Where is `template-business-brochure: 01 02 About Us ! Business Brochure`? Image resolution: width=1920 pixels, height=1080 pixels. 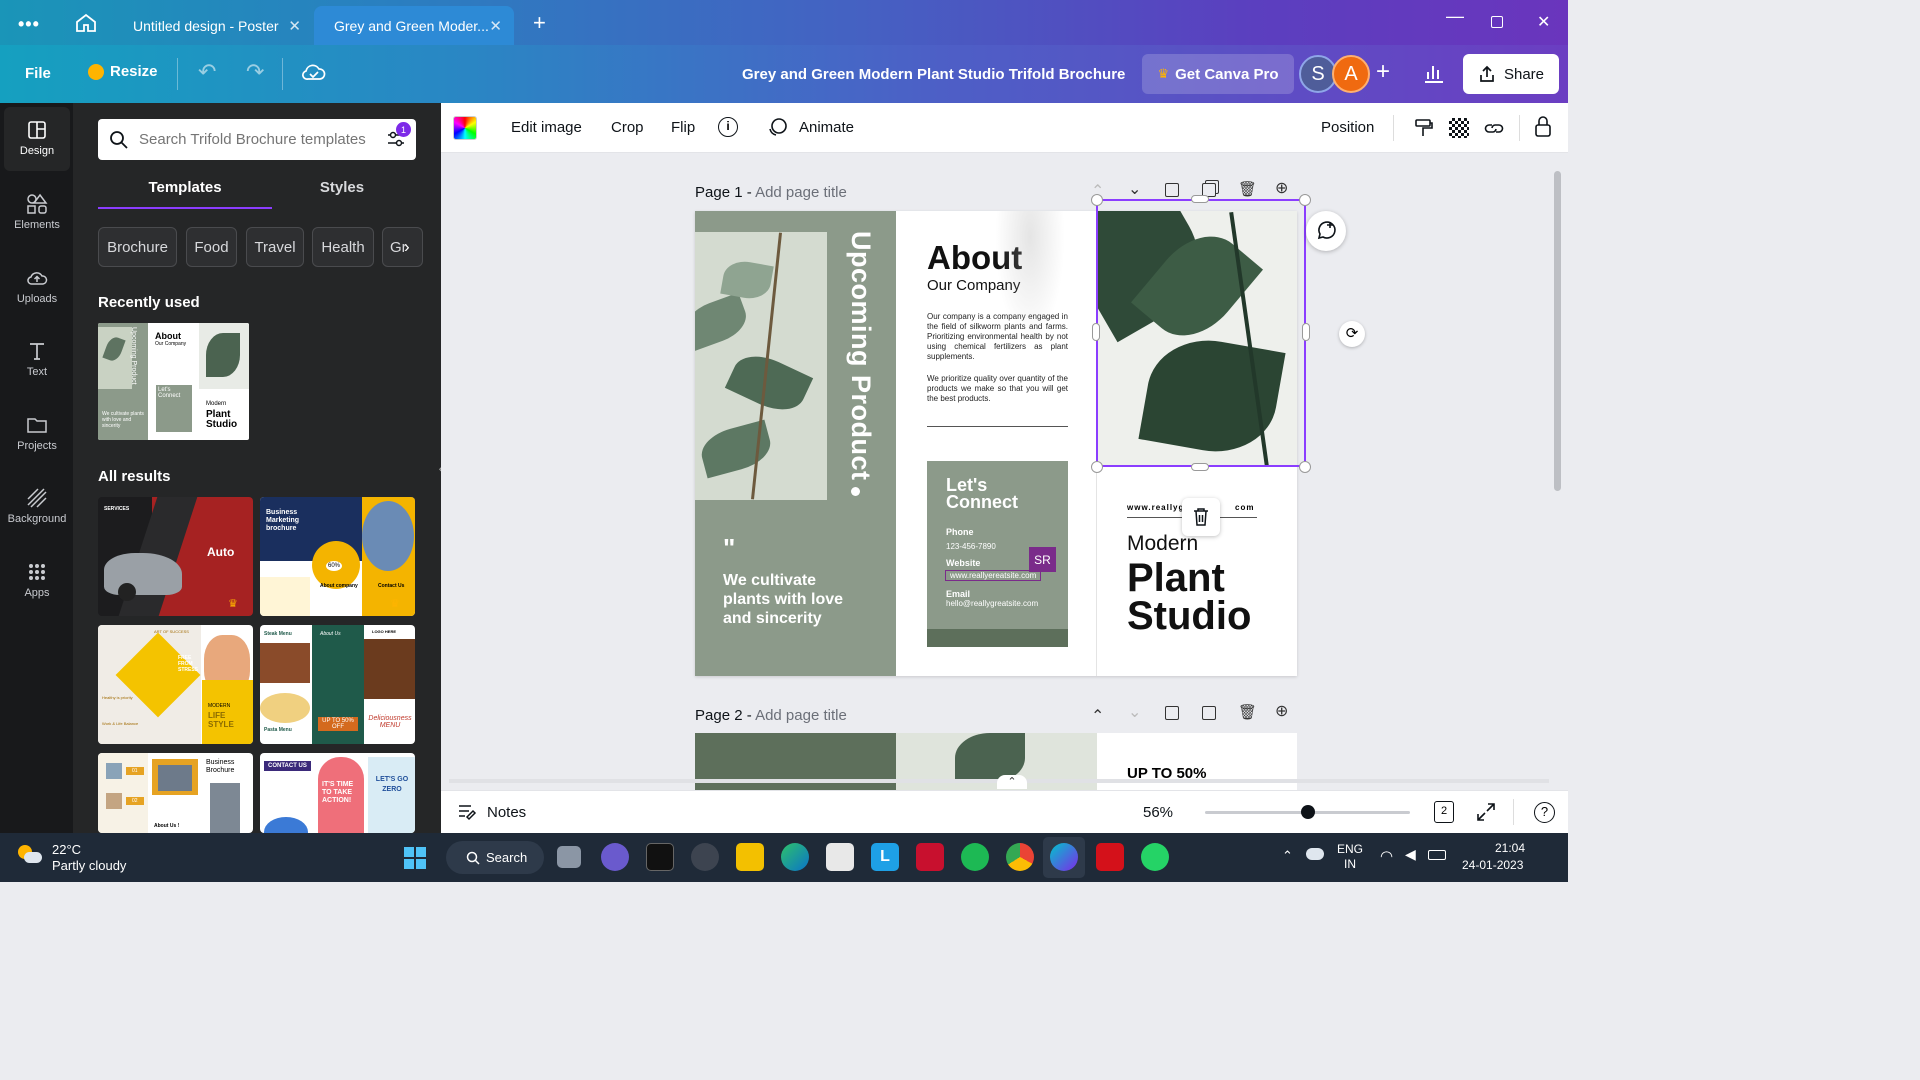
template-business-brochure: 01 02 About Us ! Business Brochure is located at coordinates (175, 793).